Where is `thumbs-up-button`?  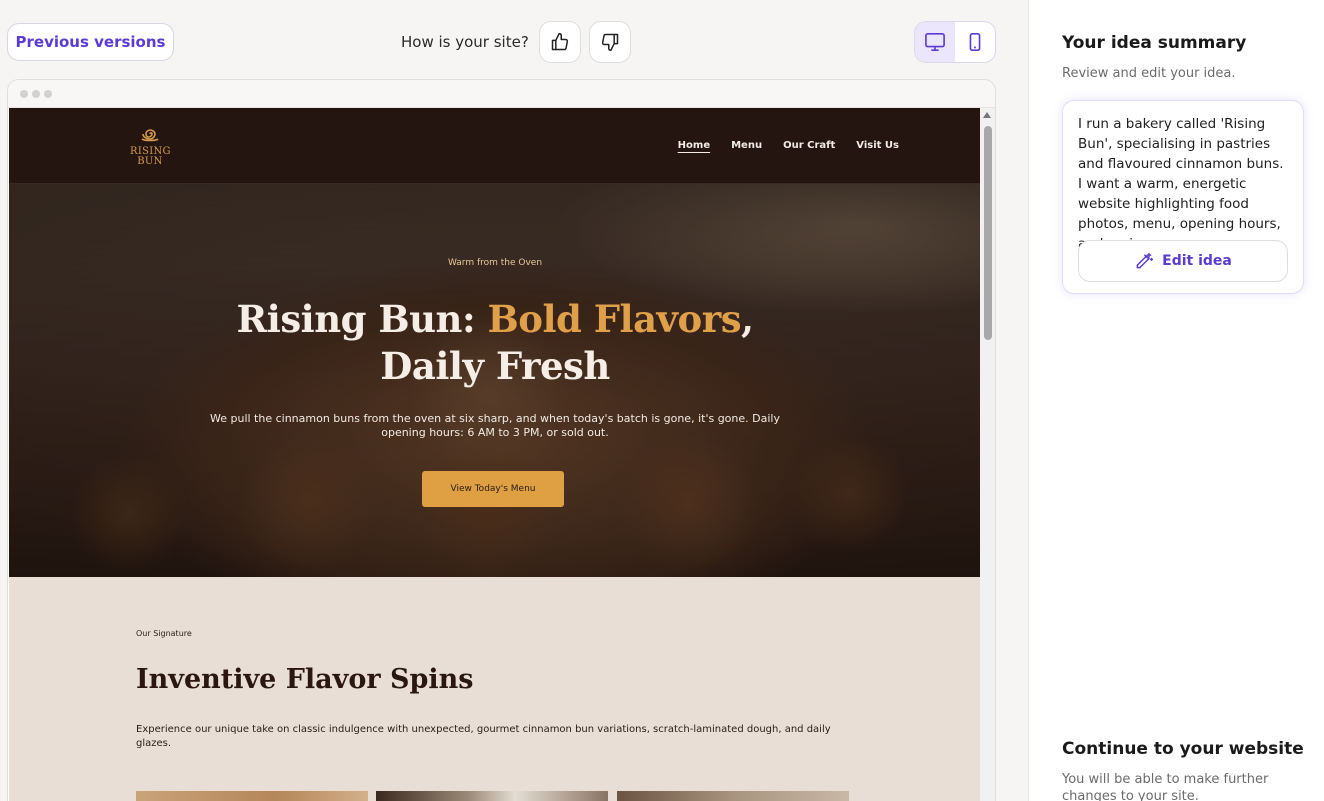 thumbs-up-button is located at coordinates (559, 42).